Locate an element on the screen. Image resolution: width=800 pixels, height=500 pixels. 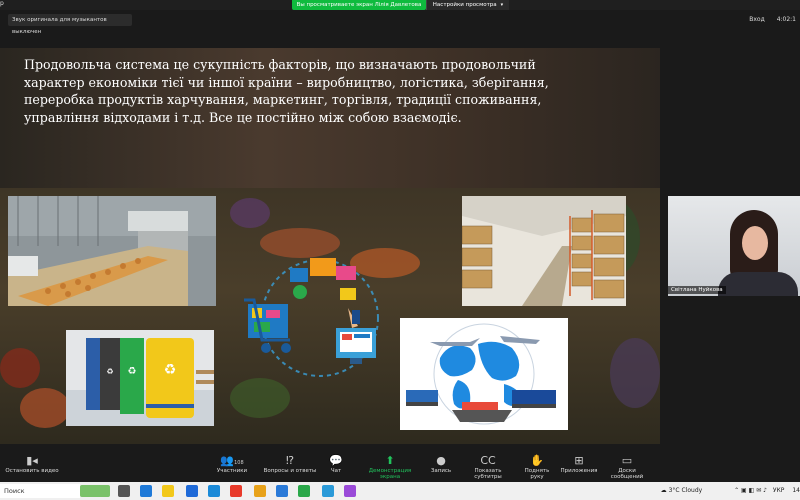
participants-button: 👥108 Участники is located at coordinates (232, 464).